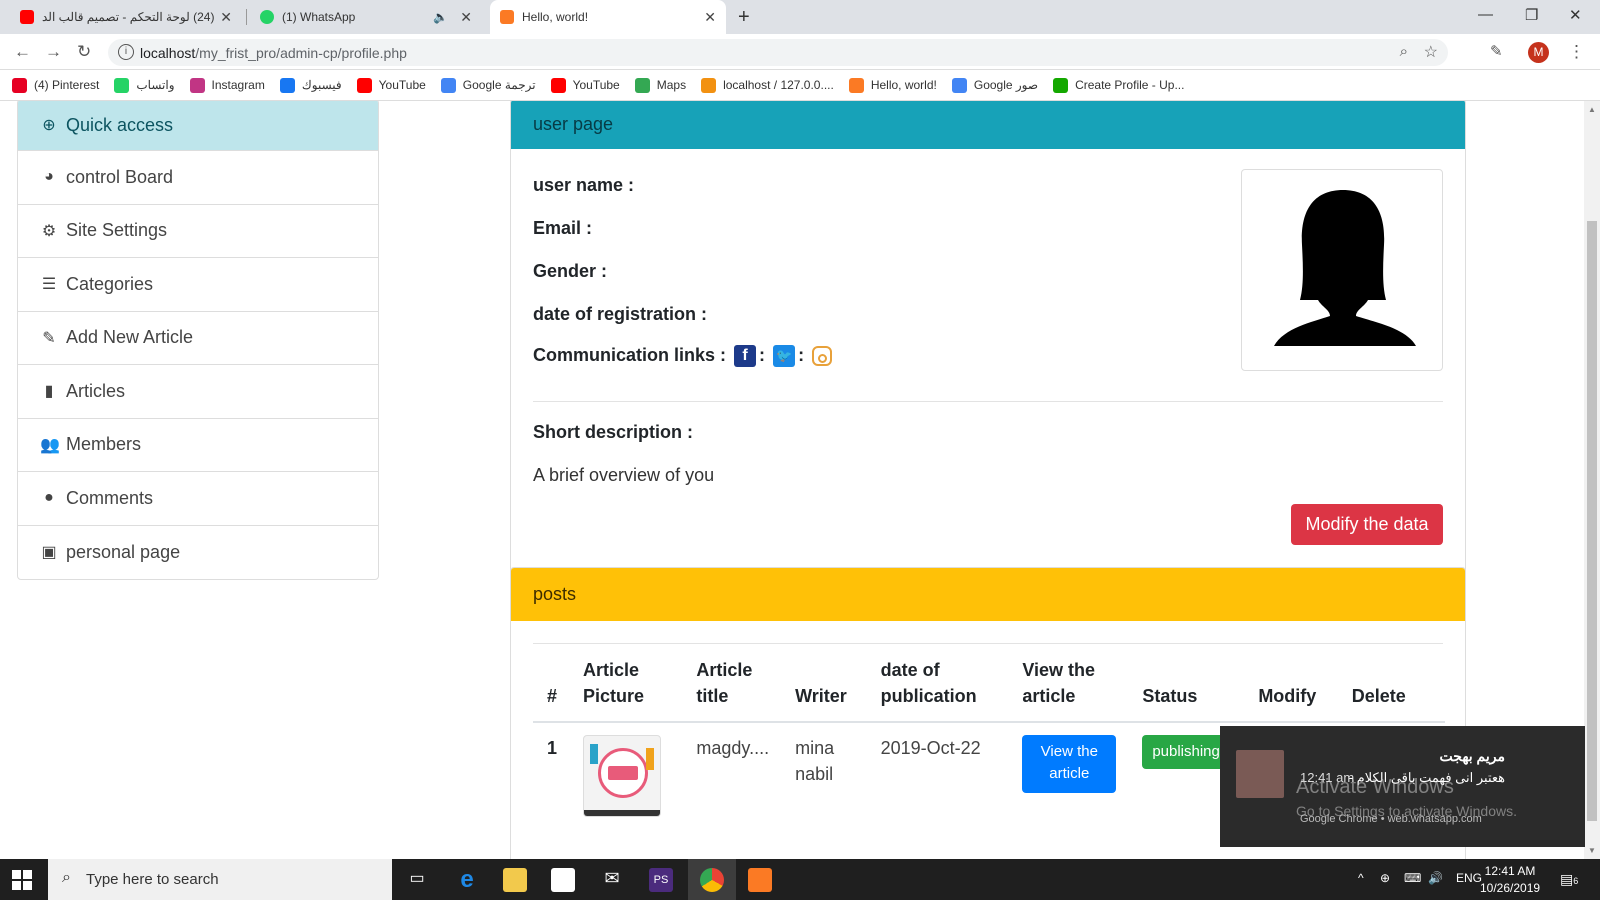 Image resolution: width=1600 pixels, height=900 pixels. Describe the element at coordinates (467, 880) in the screenshot. I see `edge-icon: e` at that location.